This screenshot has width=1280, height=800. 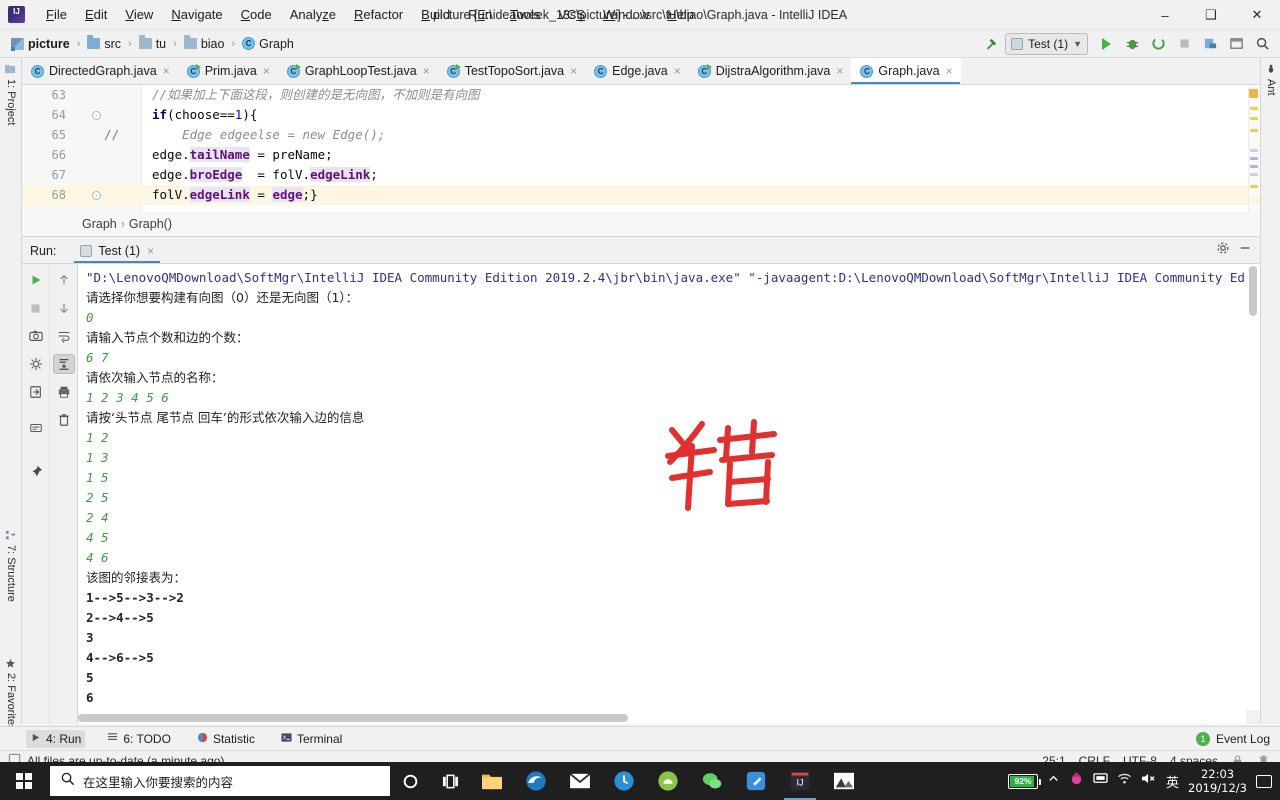 What do you see at coordinates (1124, 781) in the screenshot?
I see `wifi-icon` at bounding box center [1124, 781].